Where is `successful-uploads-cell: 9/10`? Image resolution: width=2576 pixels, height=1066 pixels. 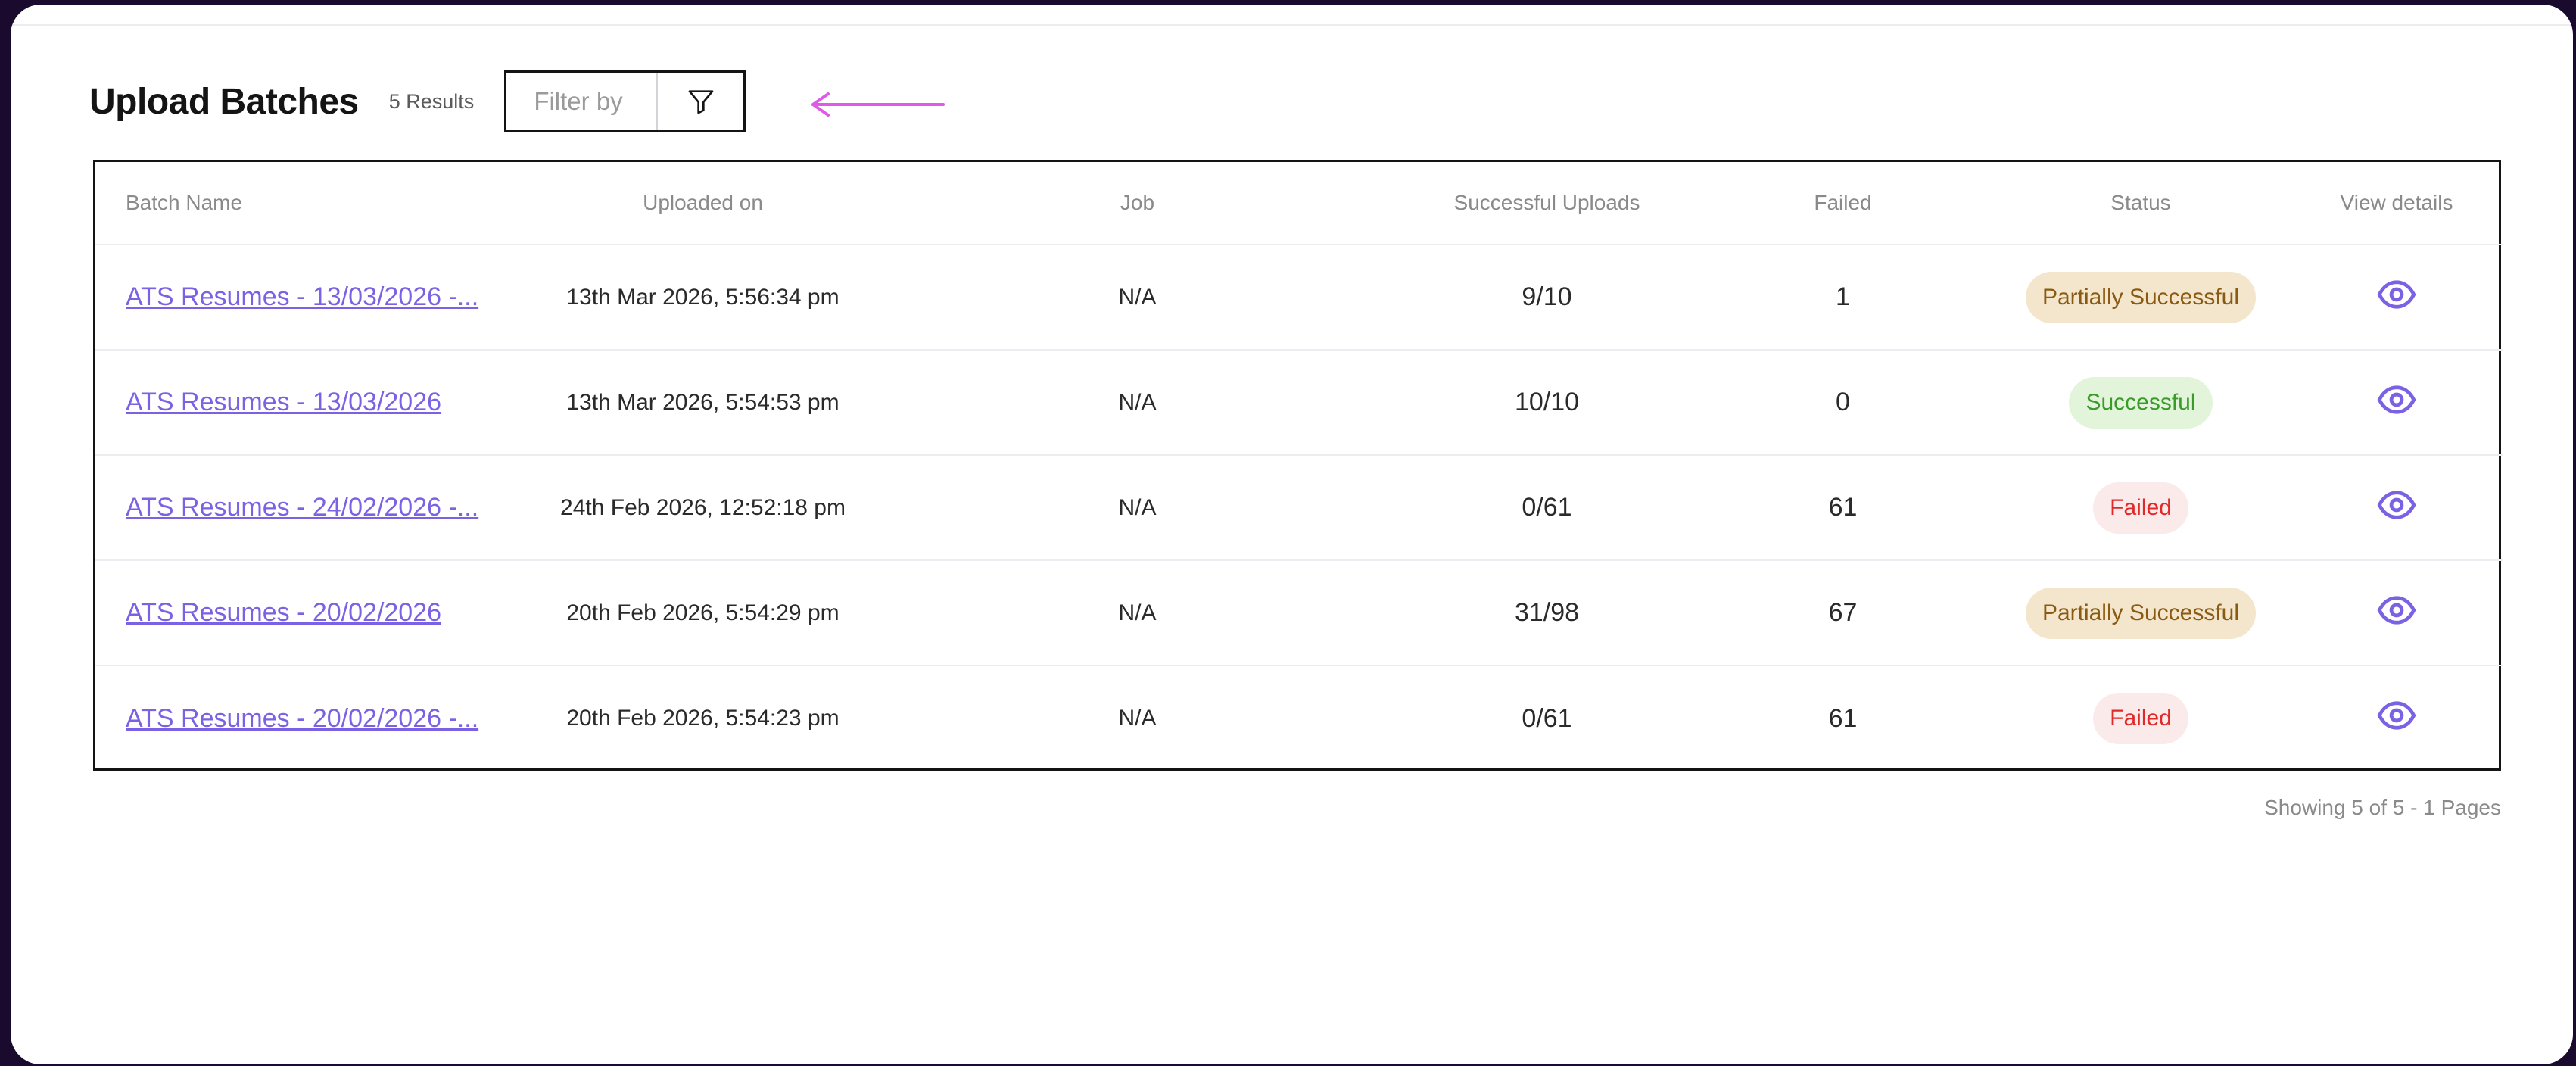 successful-uploads-cell: 9/10 is located at coordinates (1547, 296).